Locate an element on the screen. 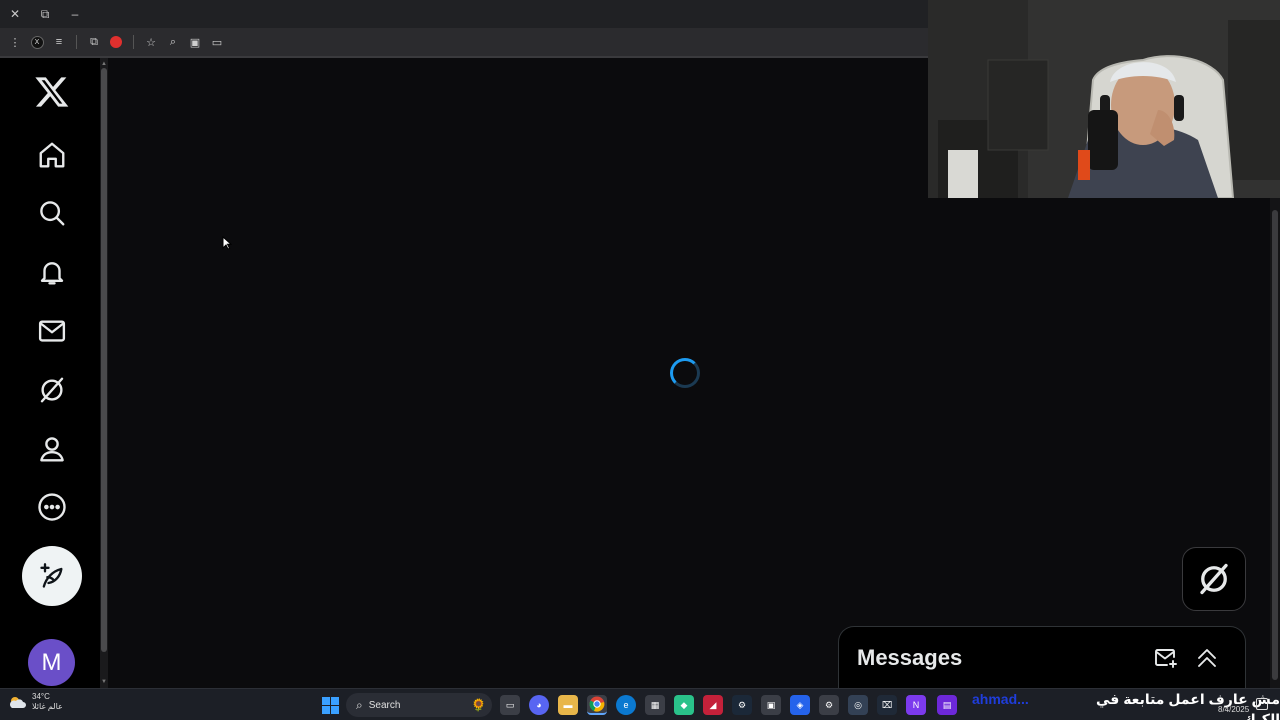  shield-icon: ◈ is located at coordinates (800, 705).